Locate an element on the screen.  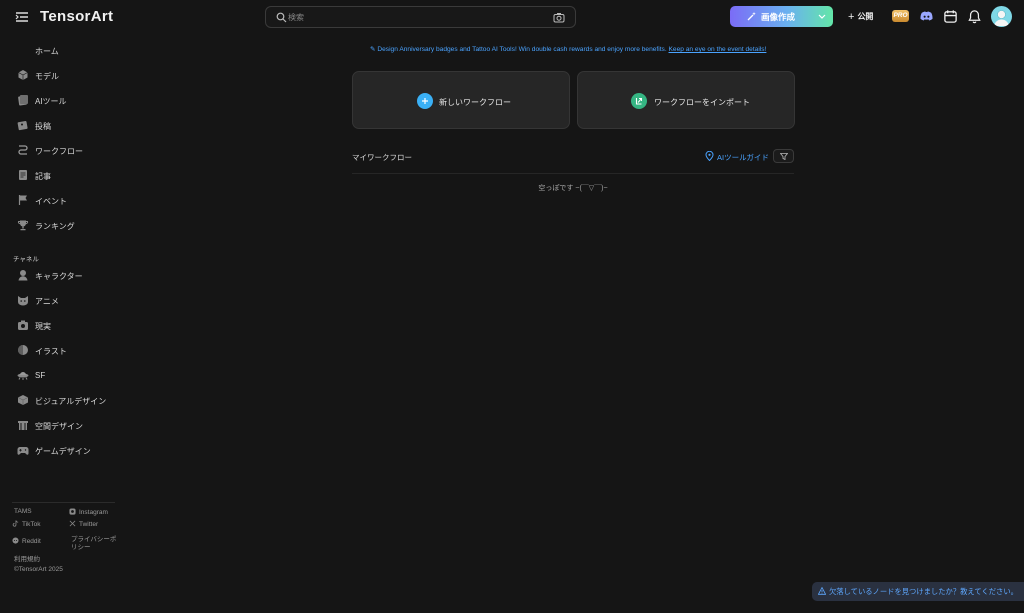
logo: TensorArt is located at coordinates (76, 16).